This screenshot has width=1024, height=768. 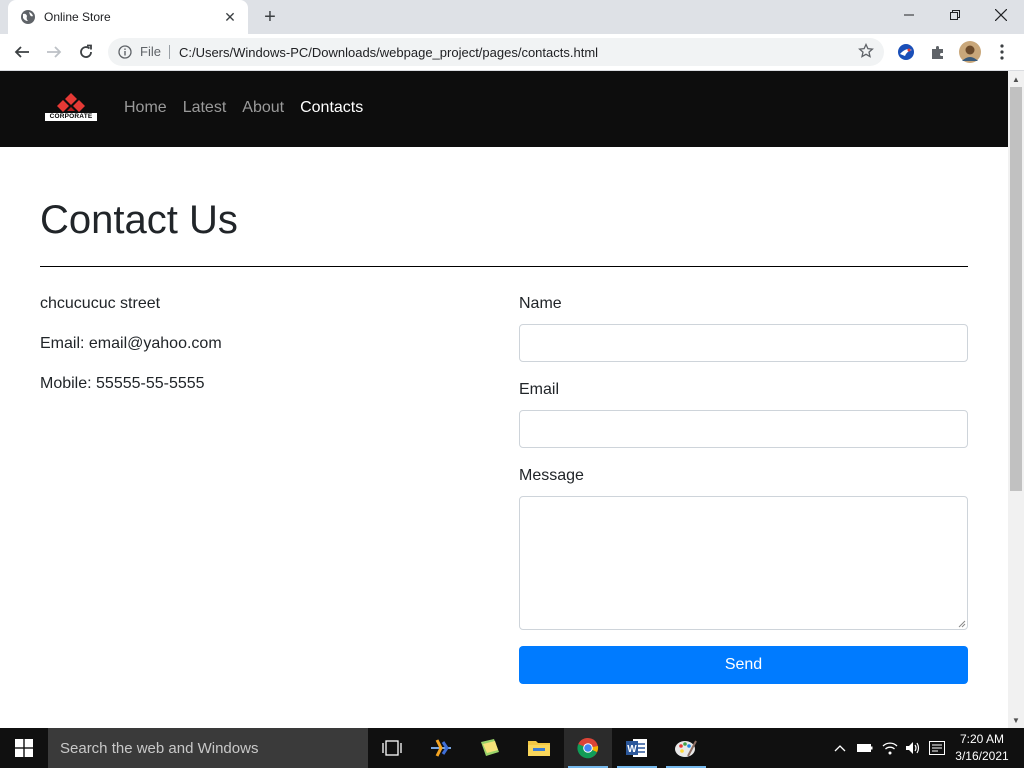 I want to click on info-icon, so click(x=125, y=52).